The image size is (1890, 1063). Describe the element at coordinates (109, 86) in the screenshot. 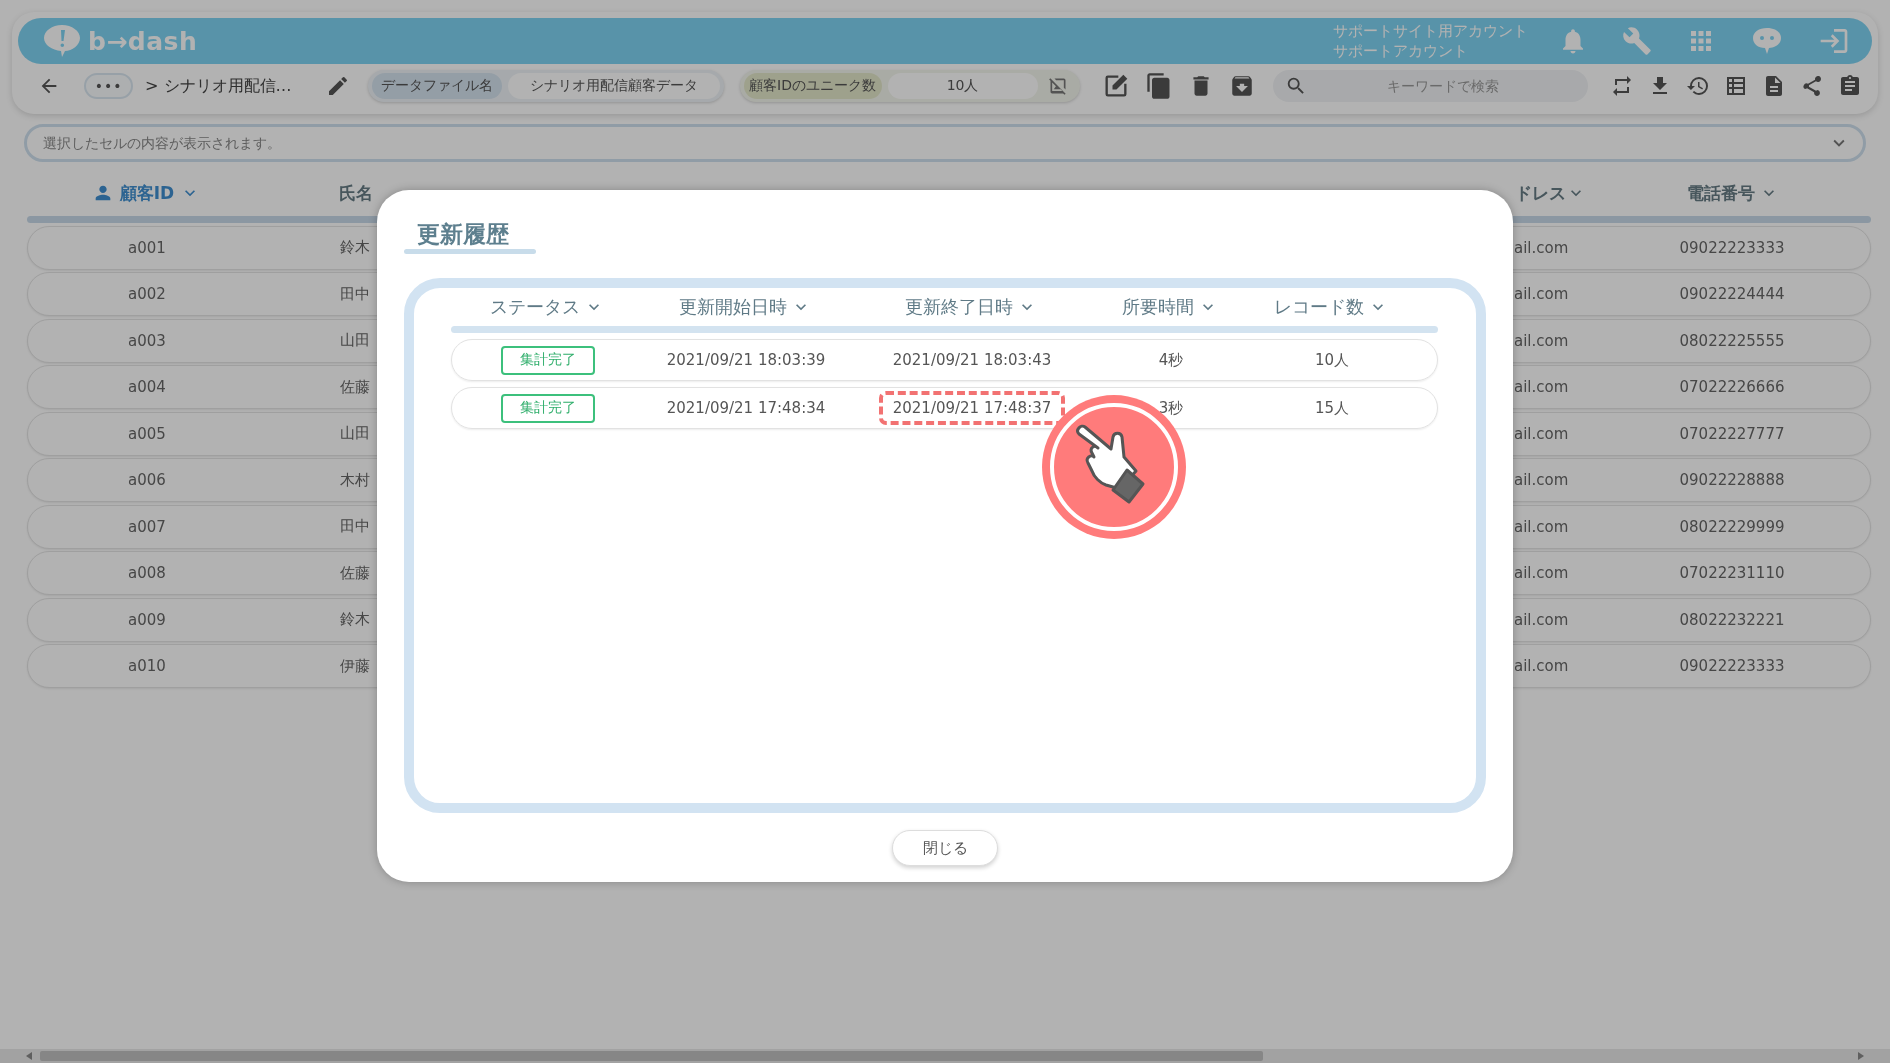

I see `more-button: •••` at that location.